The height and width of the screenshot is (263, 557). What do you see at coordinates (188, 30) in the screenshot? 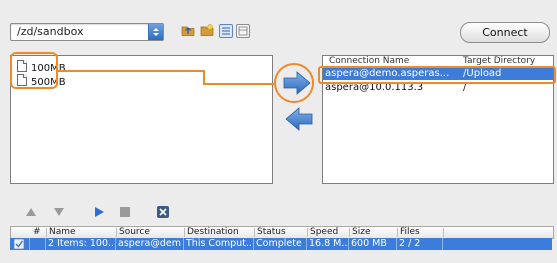
I see `folder-up-icon` at bounding box center [188, 30].